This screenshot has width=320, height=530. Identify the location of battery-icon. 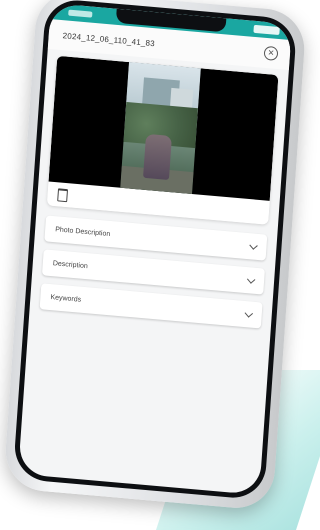
(266, 30).